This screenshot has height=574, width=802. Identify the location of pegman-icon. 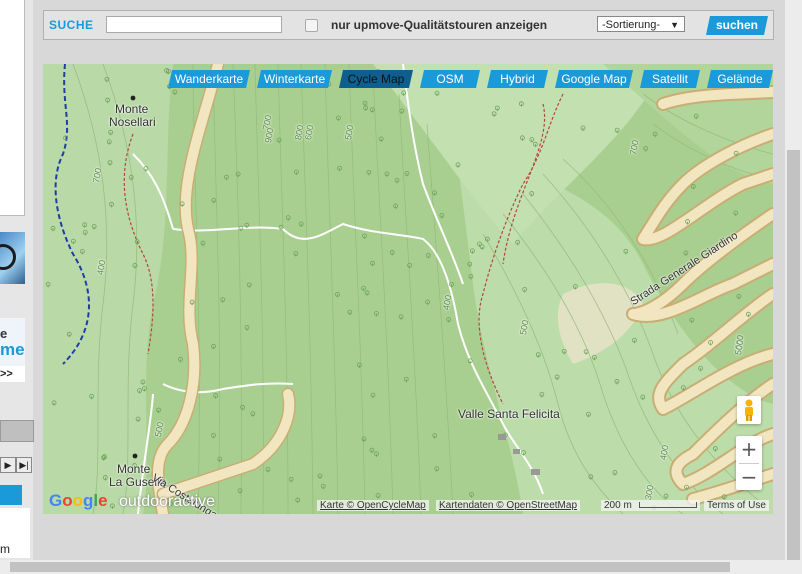
(749, 410).